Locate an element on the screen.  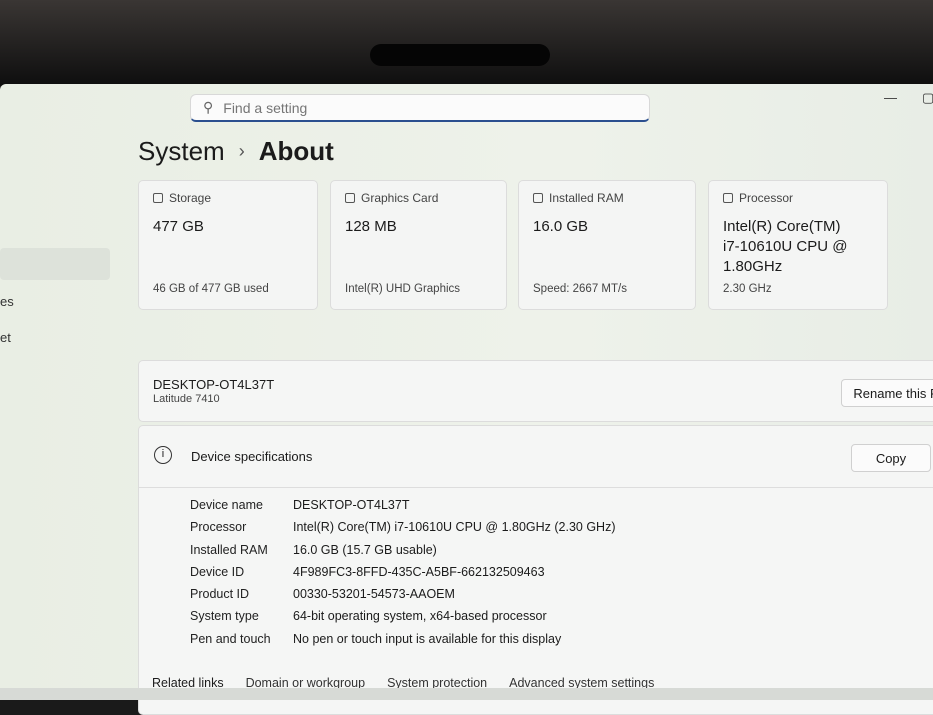
search-icon: ⚲ is located at coordinates (208, 107).